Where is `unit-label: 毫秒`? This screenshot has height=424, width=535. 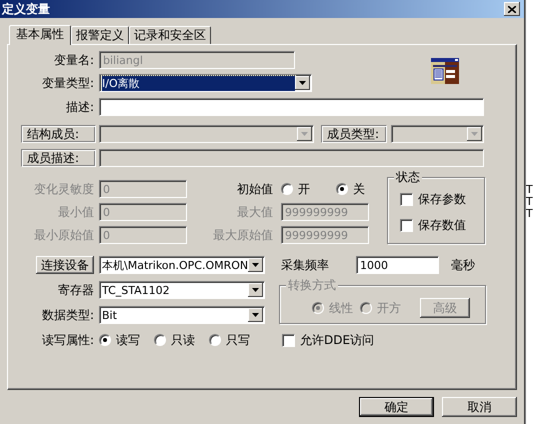
unit-label: 毫秒 is located at coordinates (463, 265).